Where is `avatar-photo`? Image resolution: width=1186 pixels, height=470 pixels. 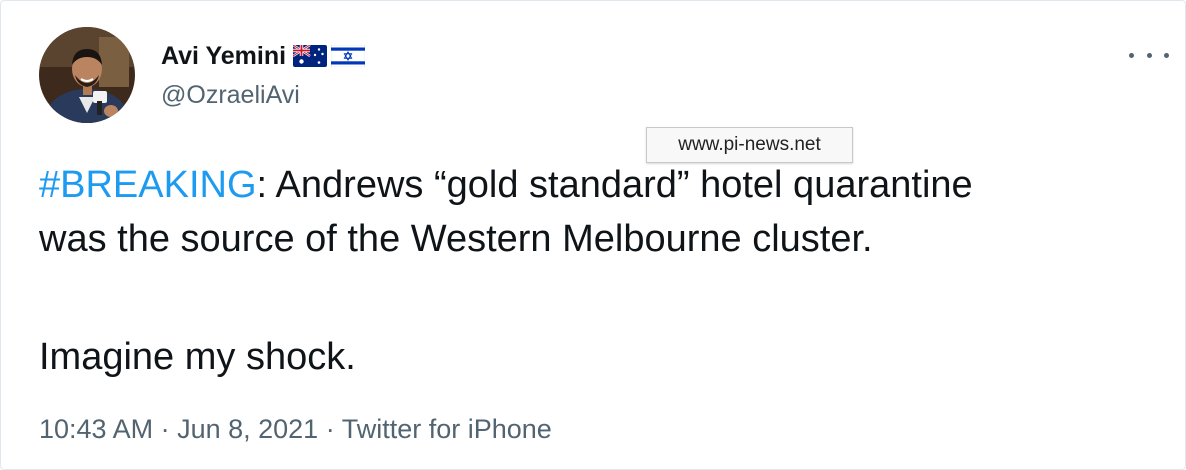 avatar-photo is located at coordinates (87, 75).